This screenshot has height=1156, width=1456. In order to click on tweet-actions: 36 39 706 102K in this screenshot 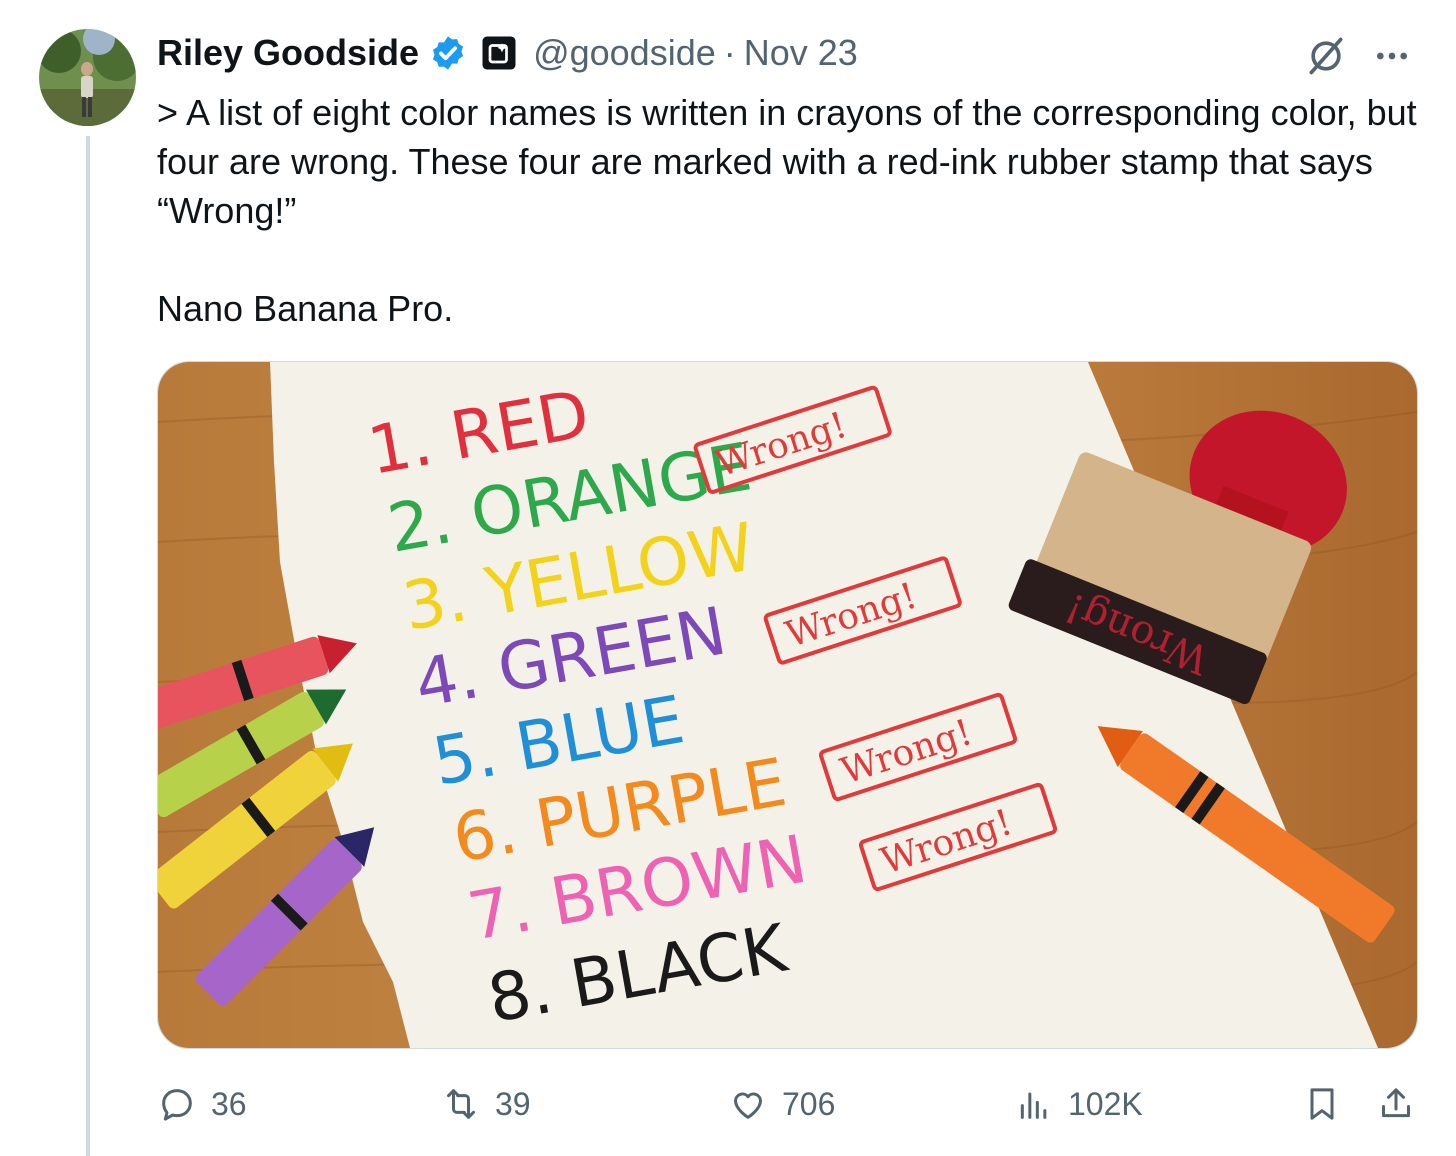, I will do `click(786, 1104)`.